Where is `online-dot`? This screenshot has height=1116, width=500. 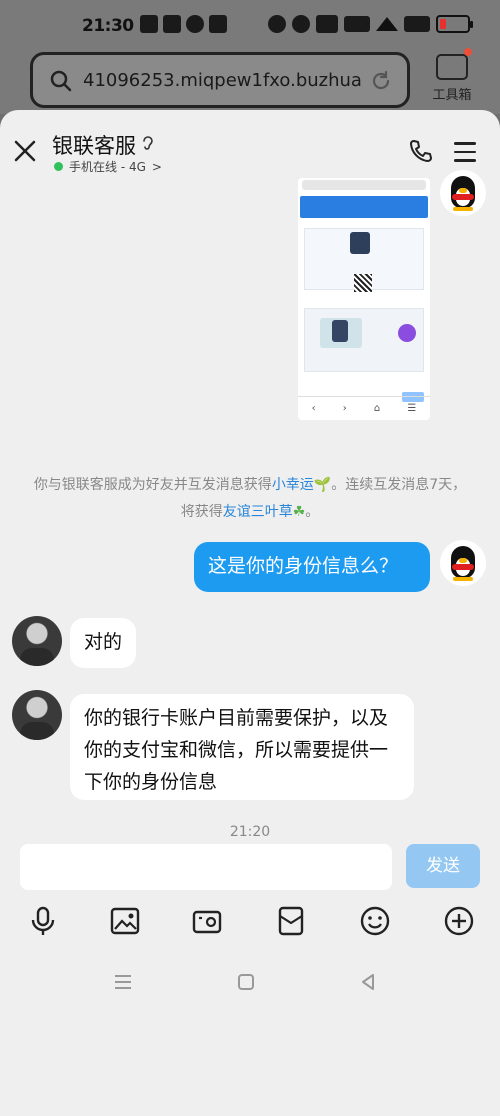
online-dot is located at coordinates (58, 166).